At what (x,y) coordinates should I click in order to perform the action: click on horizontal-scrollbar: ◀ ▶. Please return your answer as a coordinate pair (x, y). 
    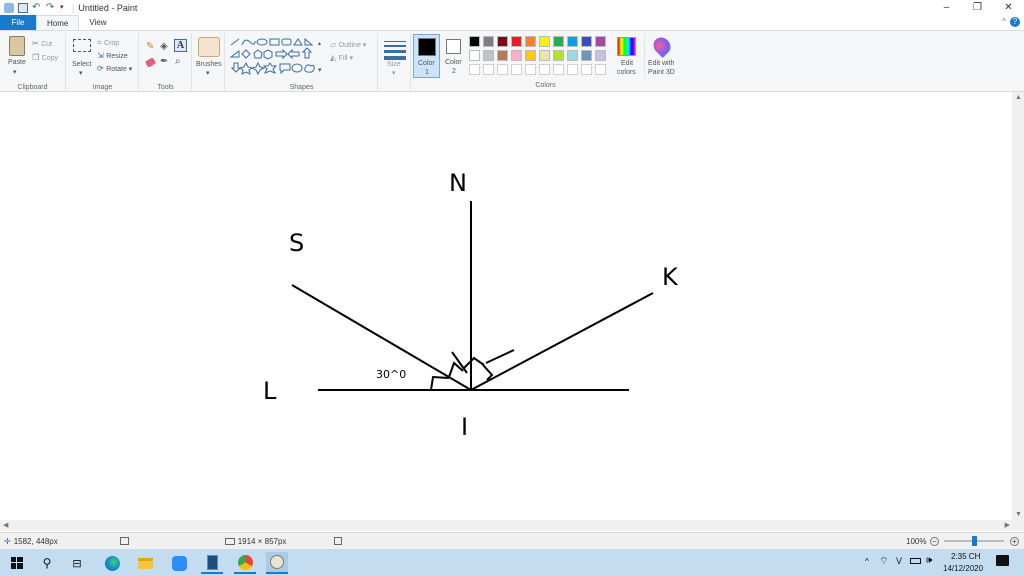
    Looking at the image, I should click on (512, 525).